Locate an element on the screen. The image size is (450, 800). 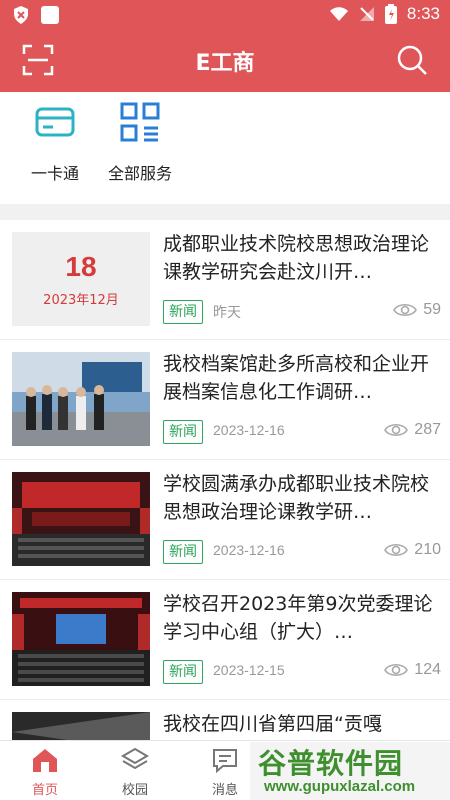
status-bar: 8:33 is located at coordinates (225, 16).